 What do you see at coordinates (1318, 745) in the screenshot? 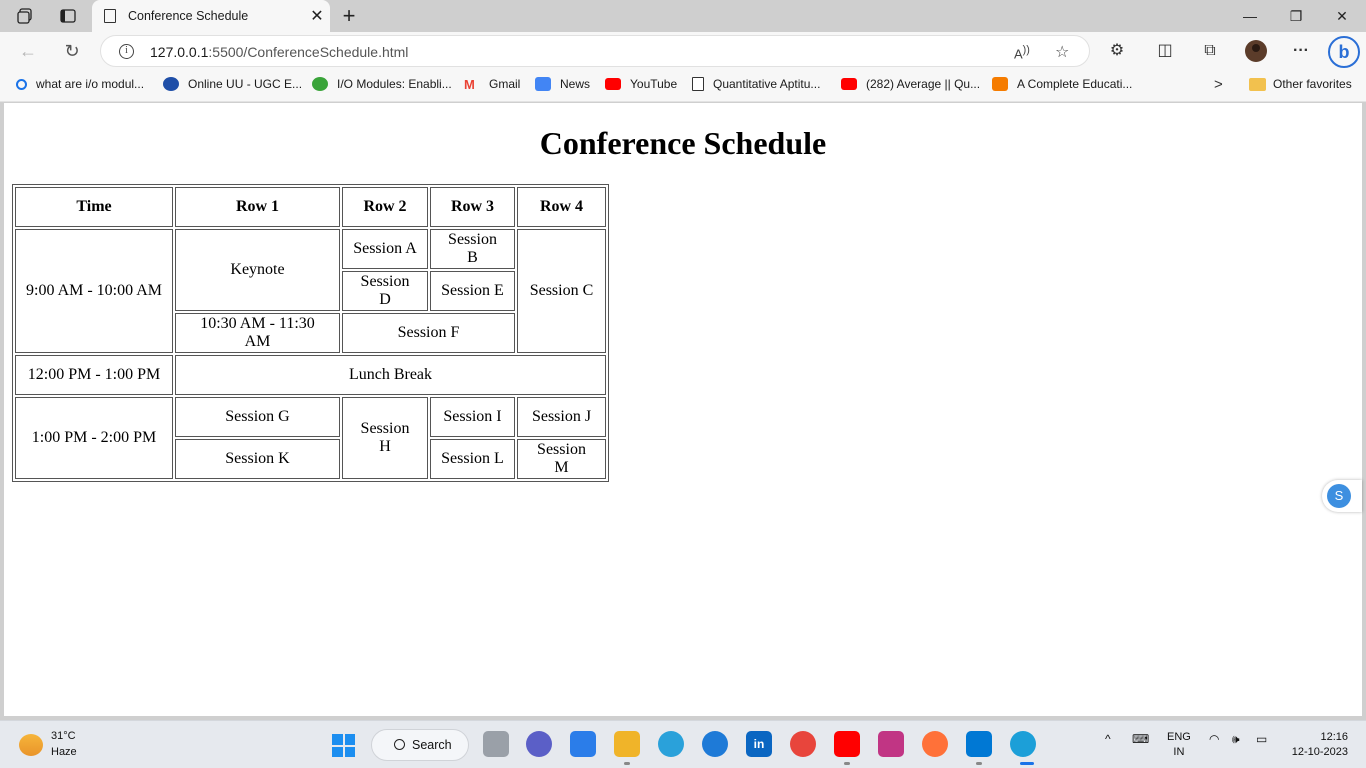
I see `system-clock: 12:16 12-10-2023` at bounding box center [1318, 745].